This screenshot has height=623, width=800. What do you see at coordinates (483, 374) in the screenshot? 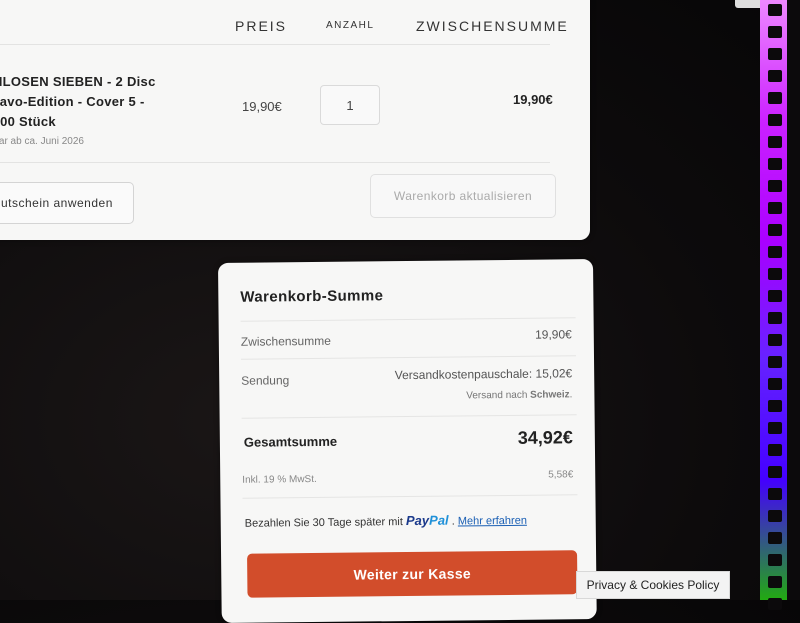
I see `shipping-value: Versandkostenpauschale: 15,02€` at bounding box center [483, 374].